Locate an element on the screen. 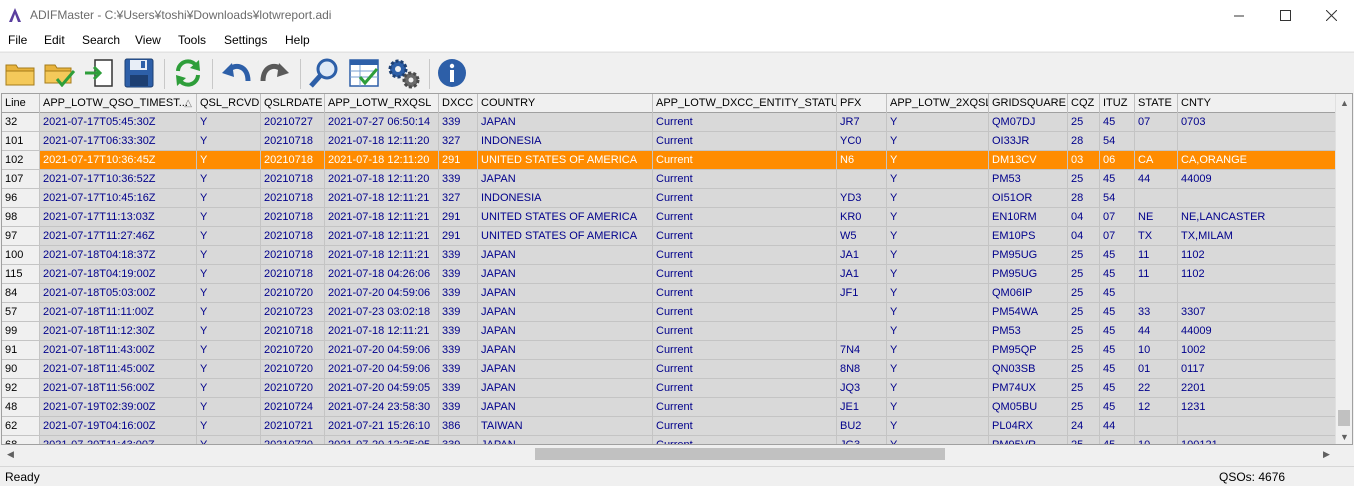 The height and width of the screenshot is (486, 1354). cell-gridsquare: PM95UG is located at coordinates (1028, 255).